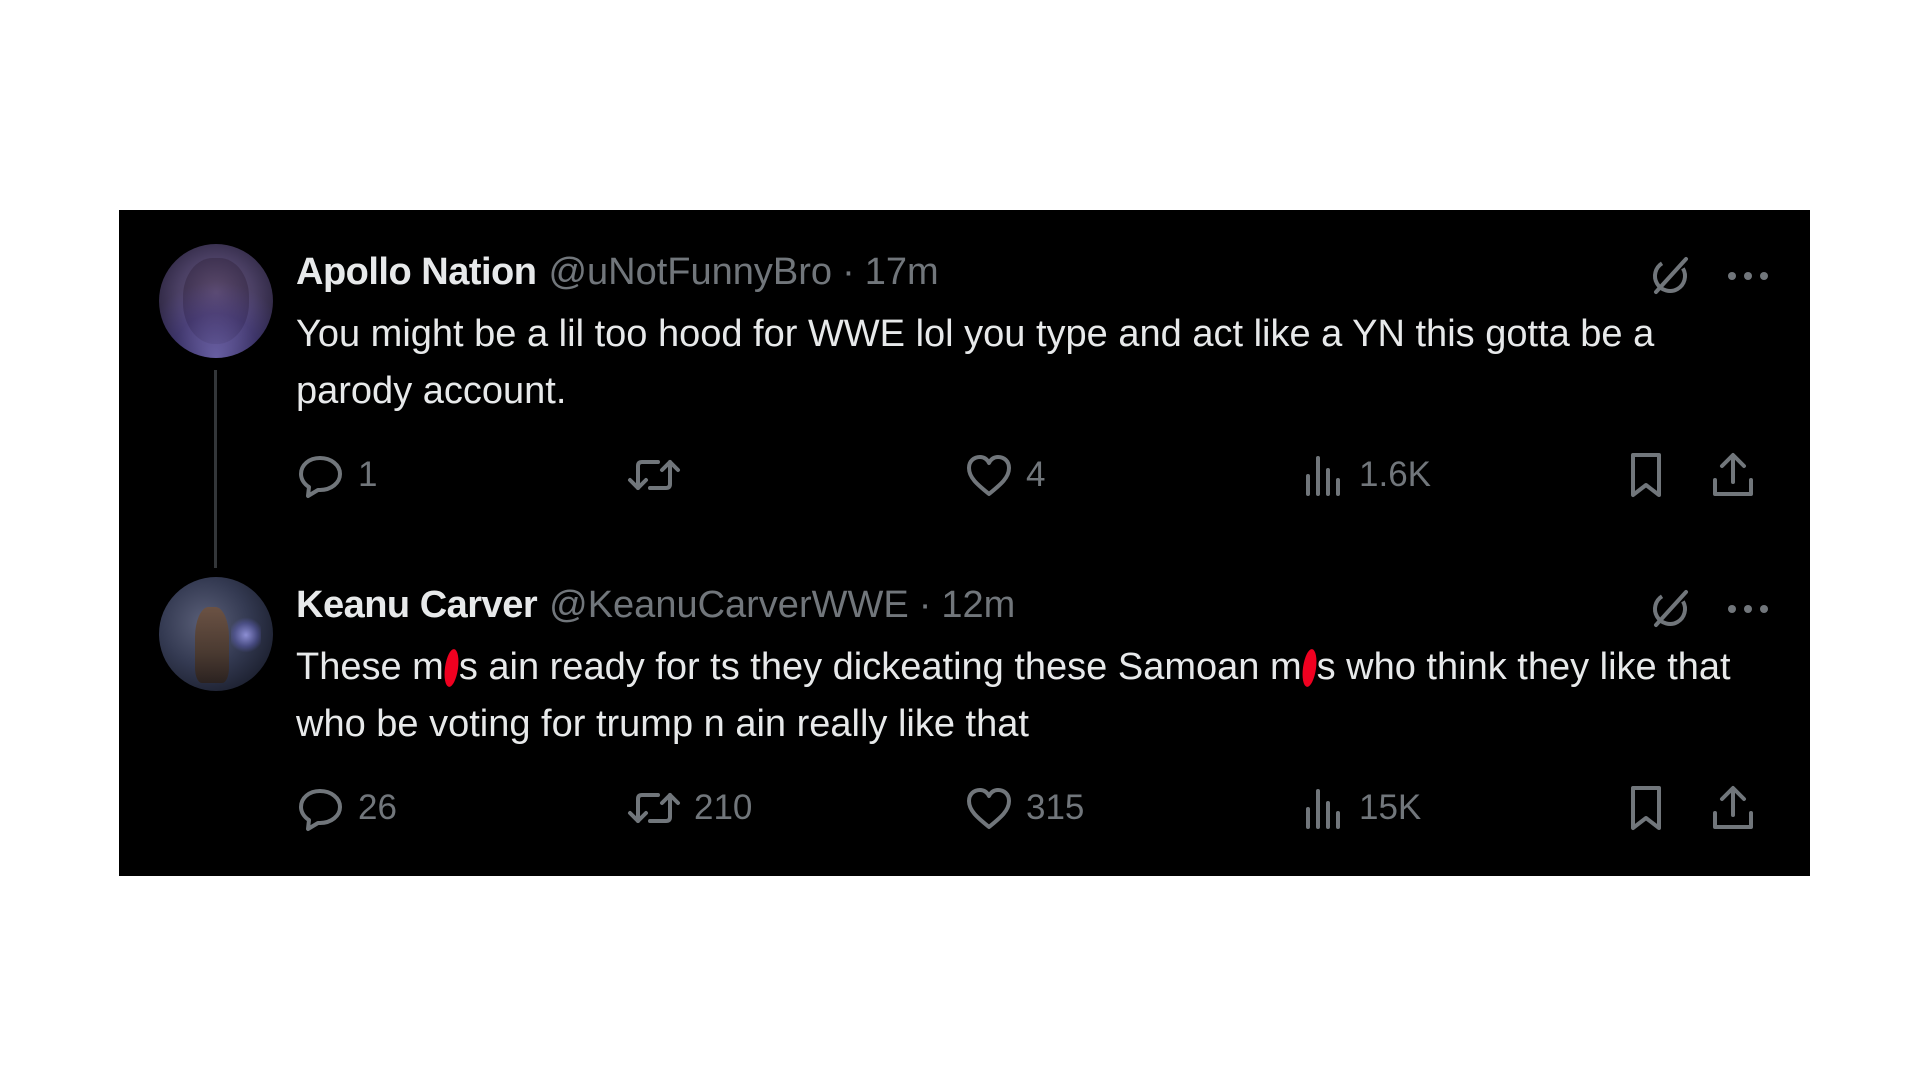 The image size is (1920, 1080). What do you see at coordinates (1055, 807) in the screenshot?
I see `like-count: 315` at bounding box center [1055, 807].